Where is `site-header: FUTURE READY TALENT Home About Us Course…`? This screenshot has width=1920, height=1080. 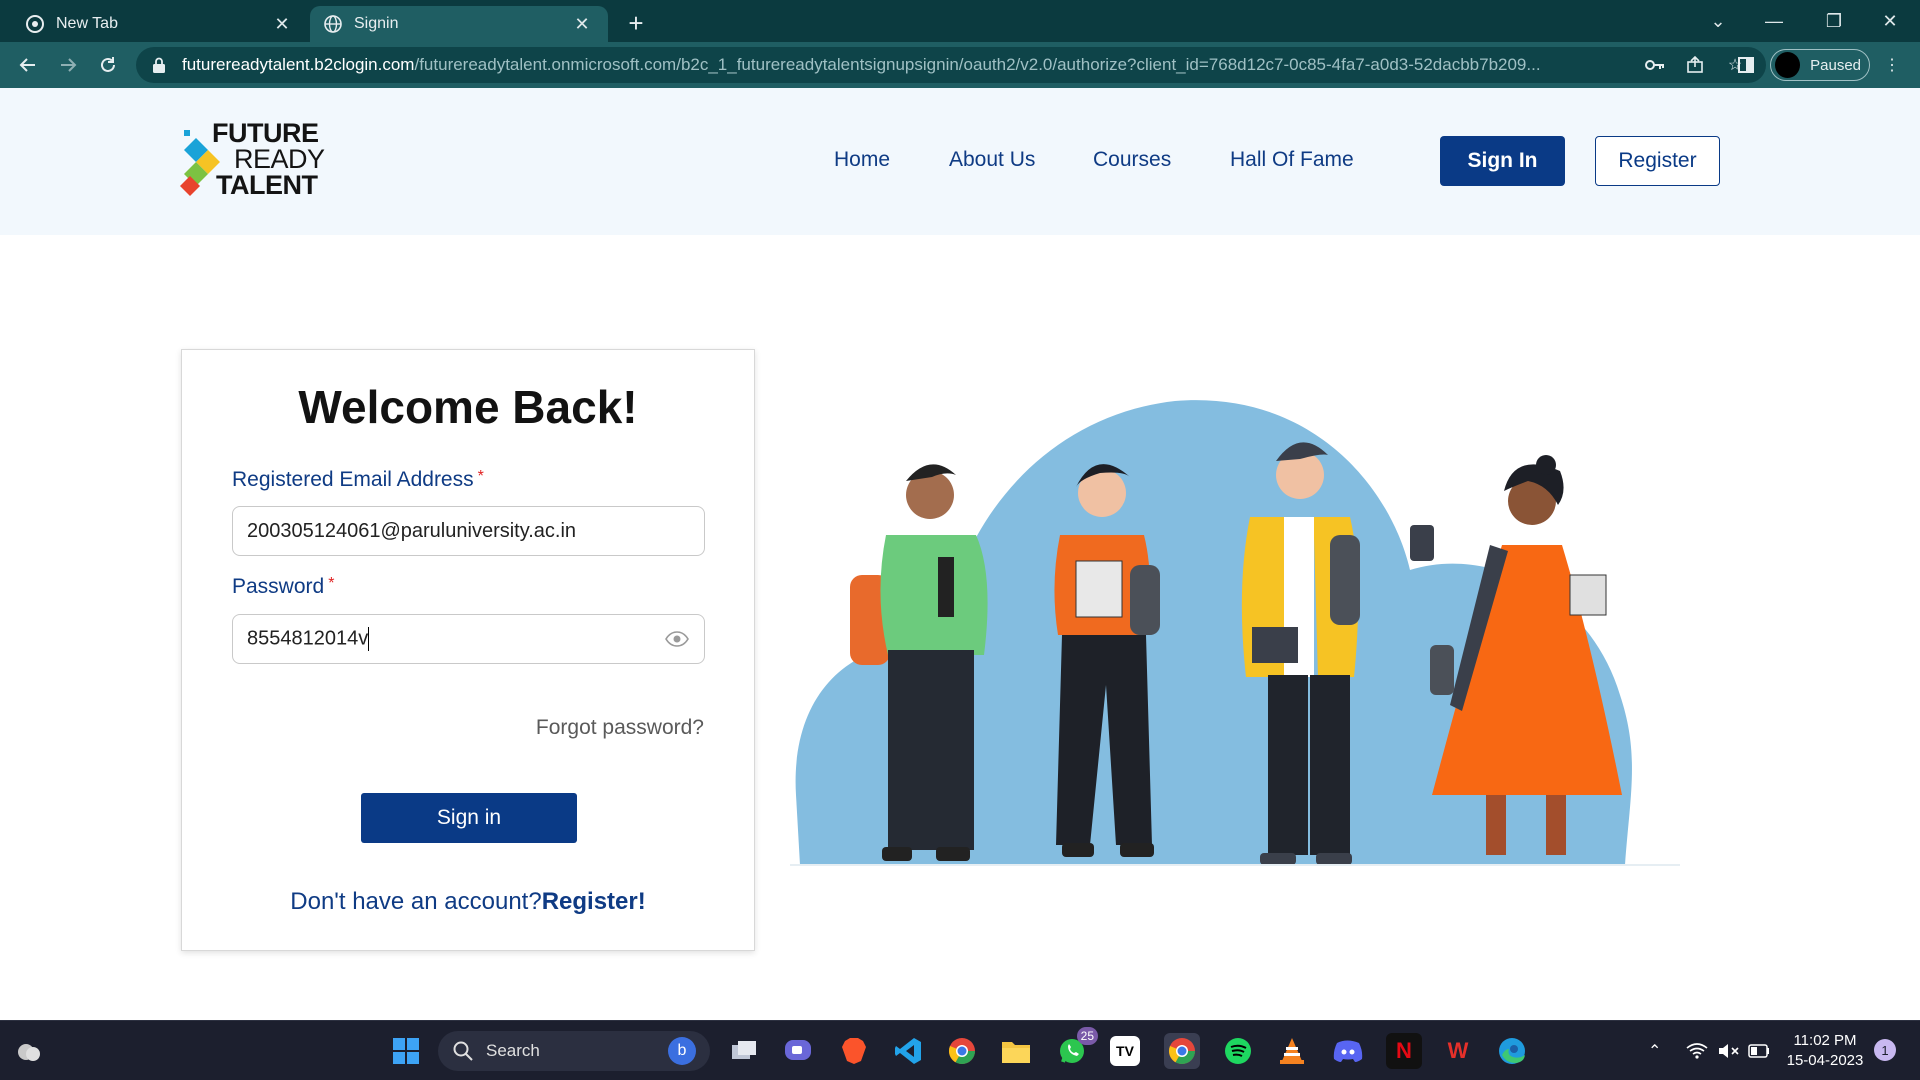
site-header: FUTURE READY TALENT Home About Us Course… is located at coordinates (960, 161).